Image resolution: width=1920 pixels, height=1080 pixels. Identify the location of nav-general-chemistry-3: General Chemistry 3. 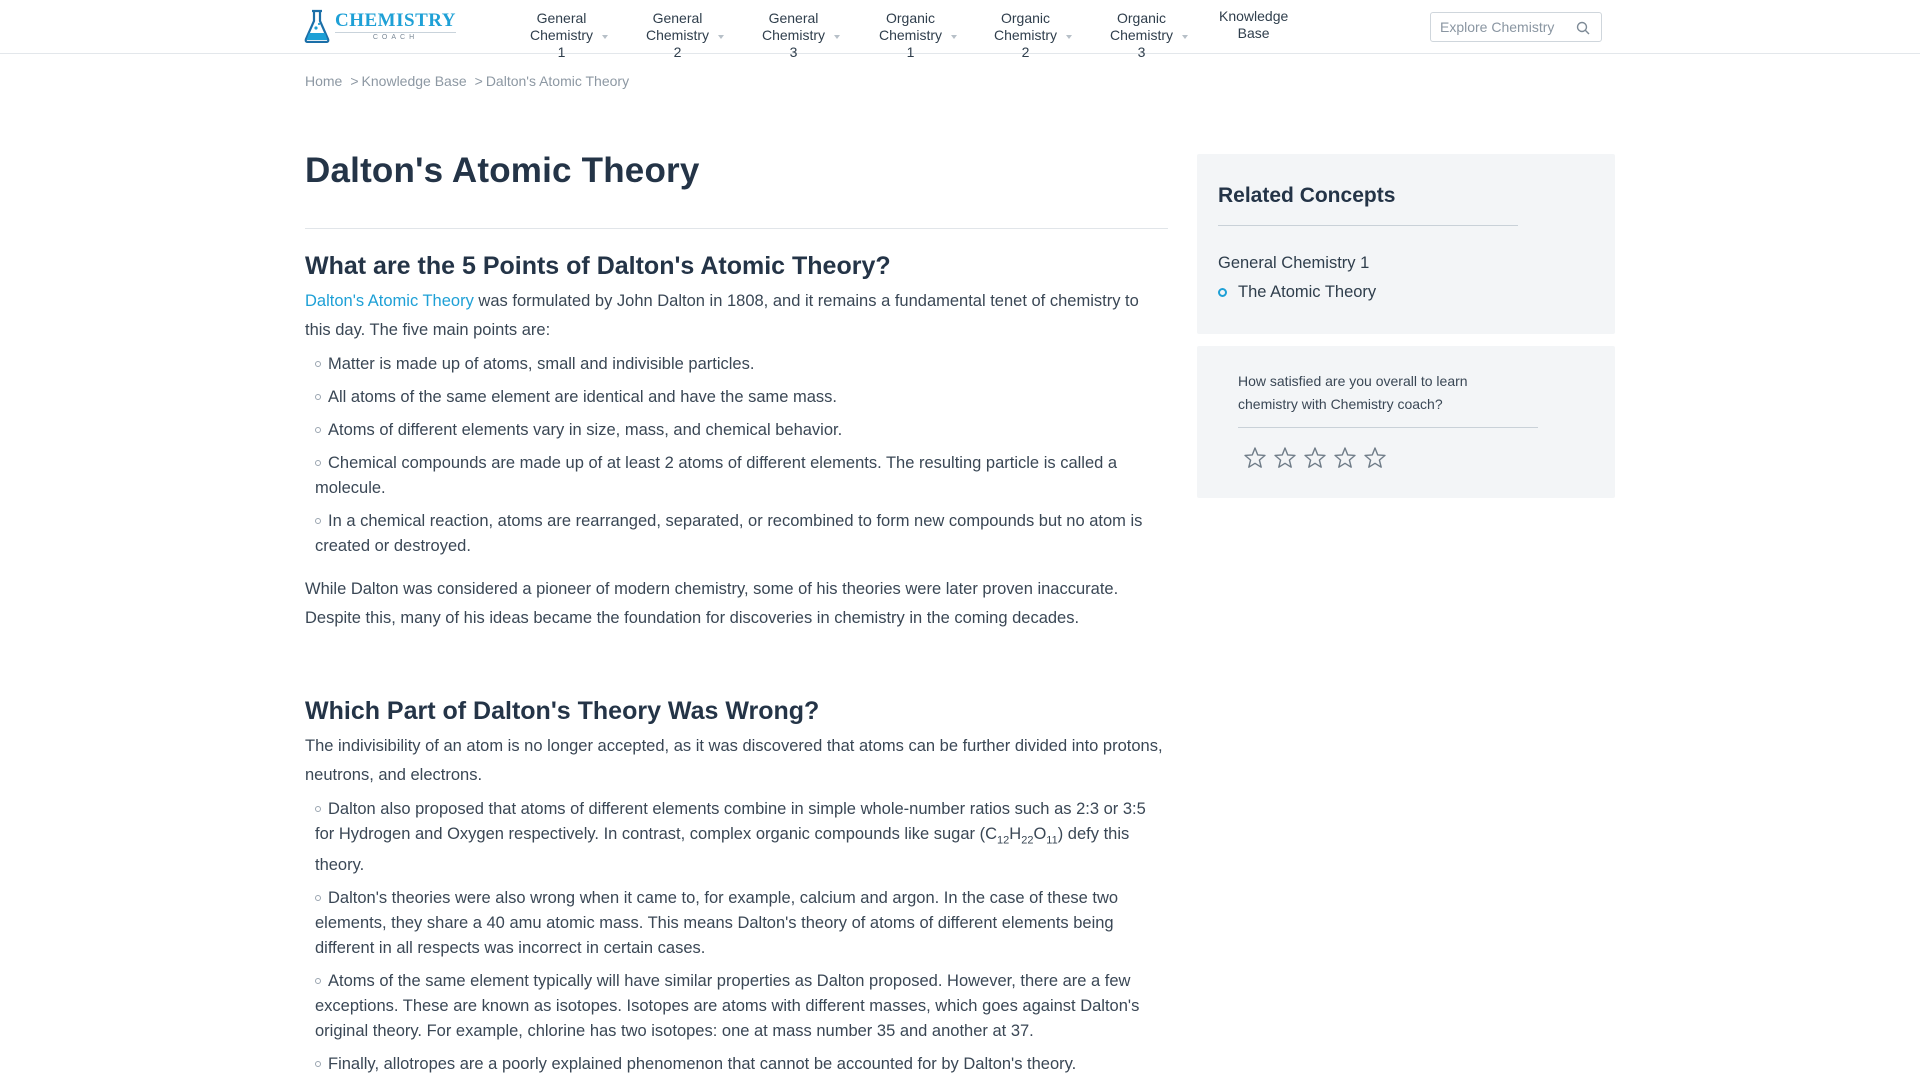
(801, 35).